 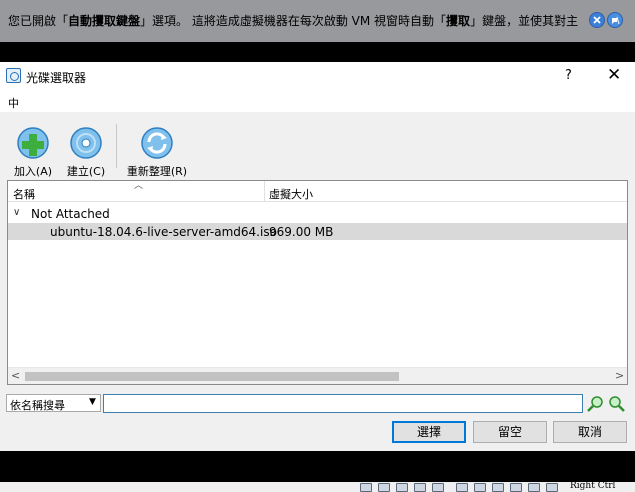 I want to click on disc-image-name: ubuntu-18.04.6-live-server-amd64.iso, so click(x=163, y=232).